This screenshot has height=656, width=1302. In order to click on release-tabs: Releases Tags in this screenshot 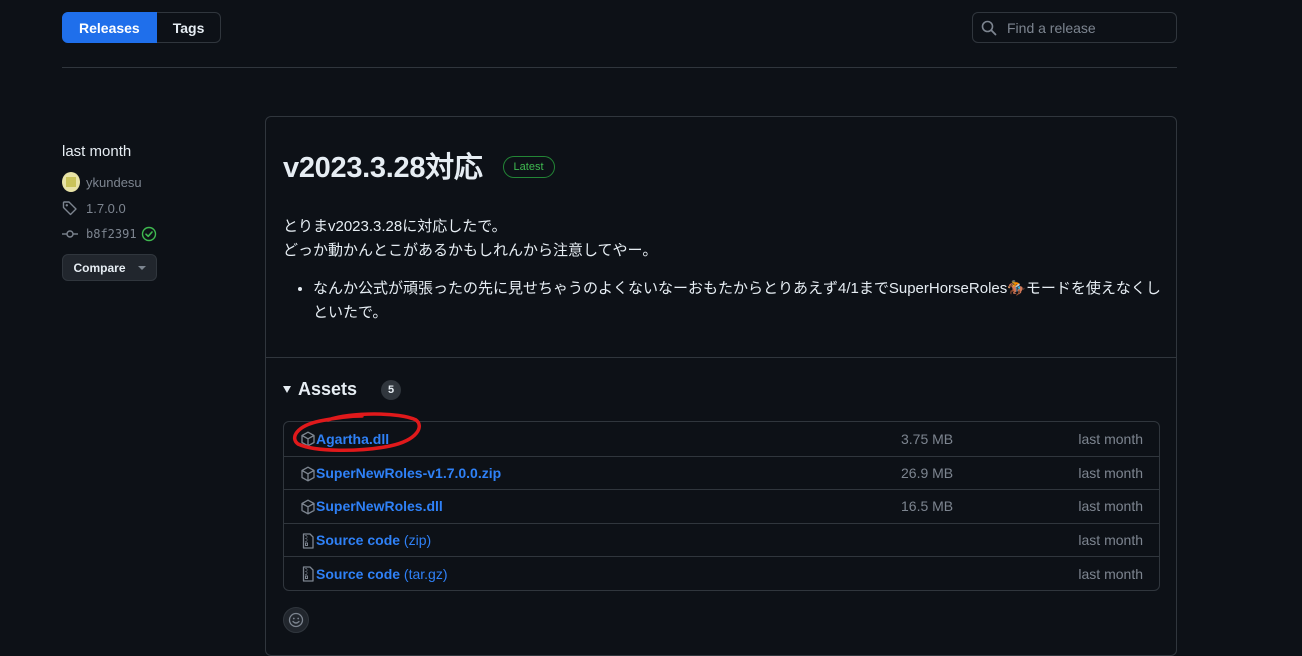, I will do `click(142, 27)`.